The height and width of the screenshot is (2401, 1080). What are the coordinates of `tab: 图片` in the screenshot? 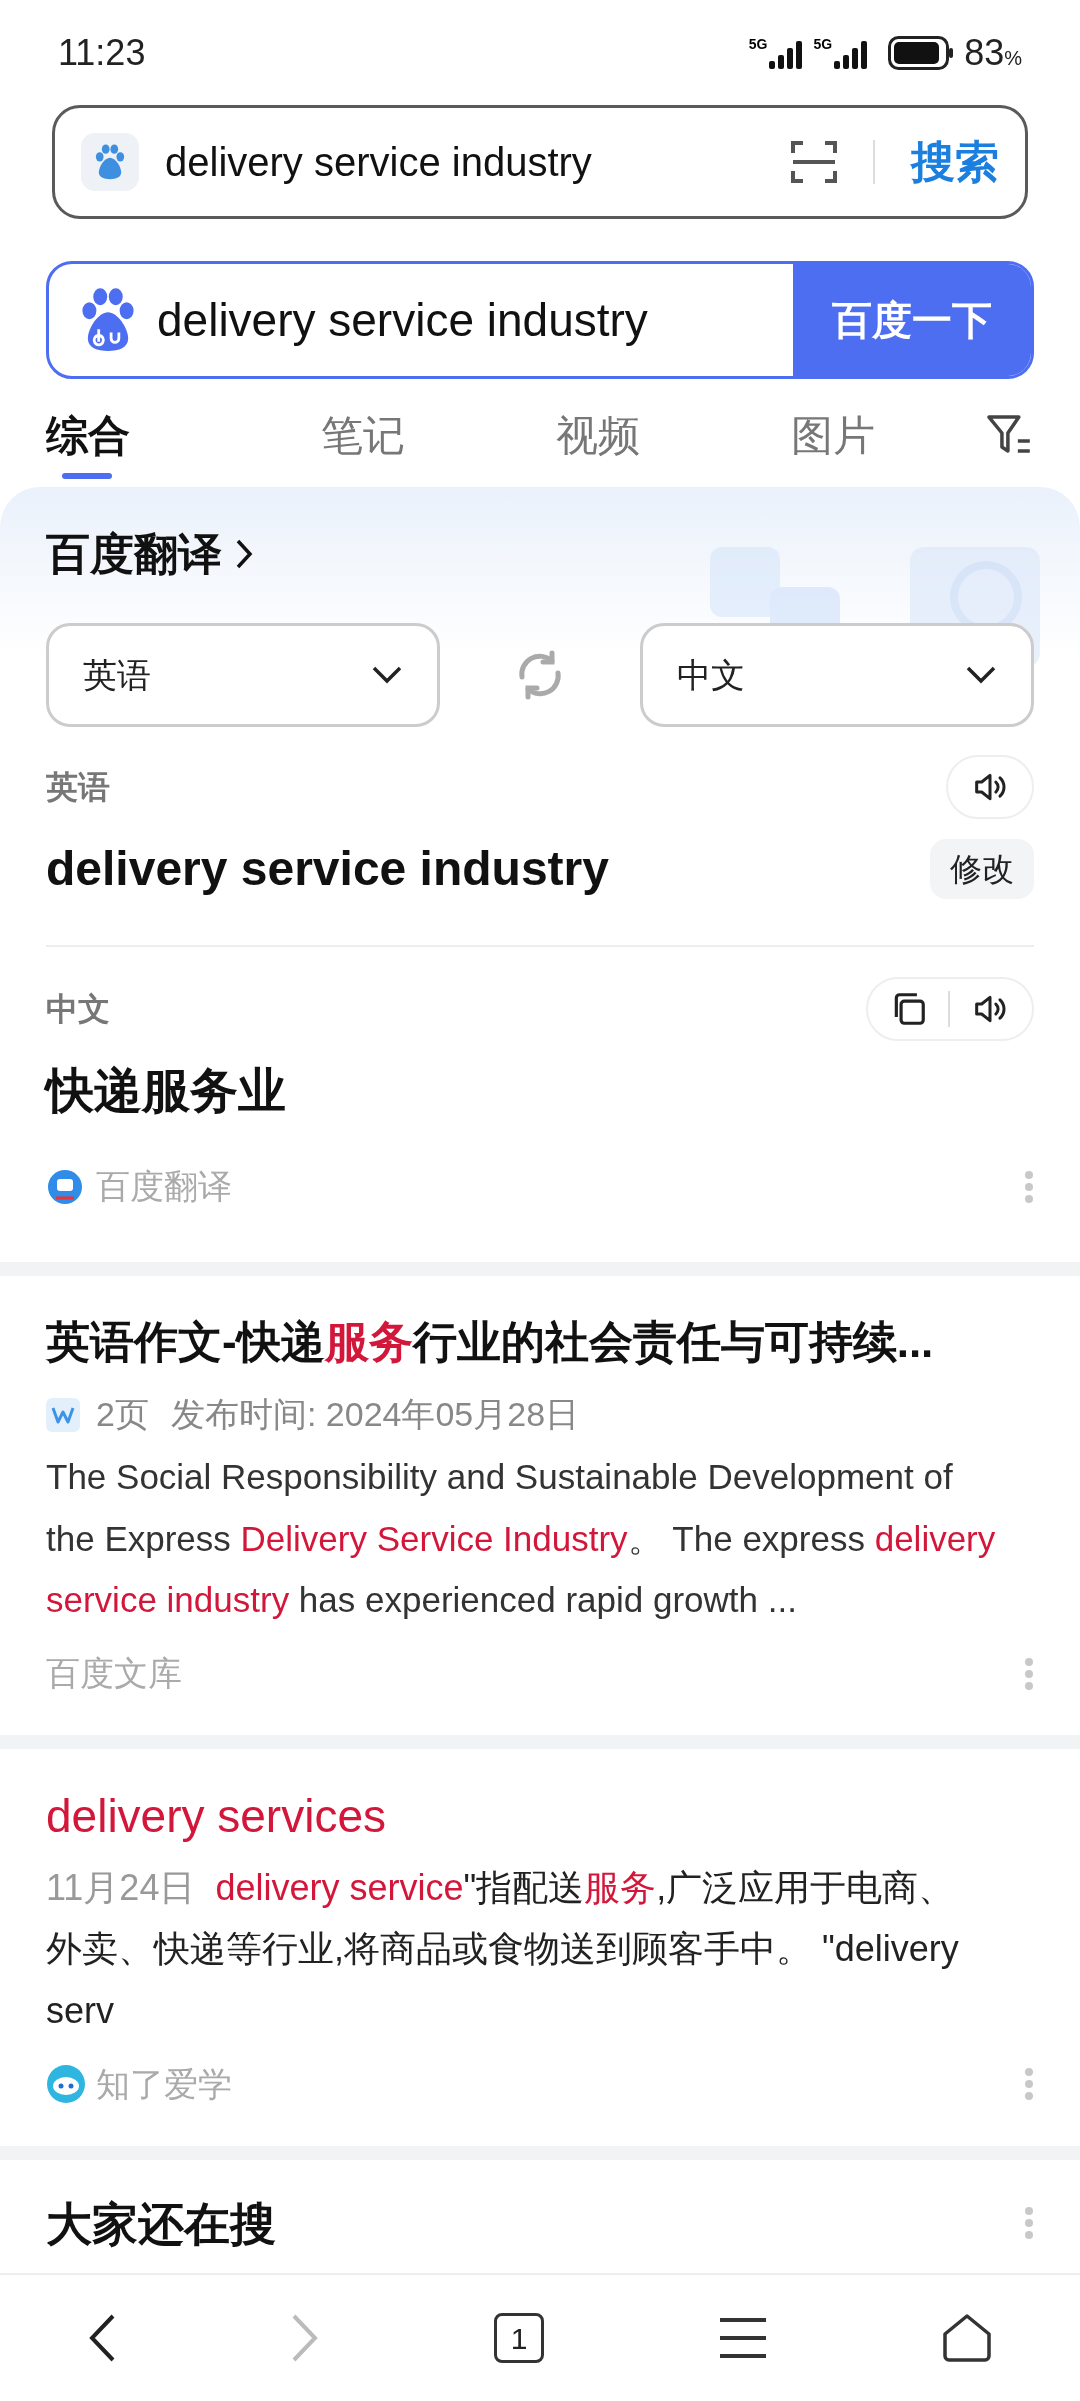 It's located at (869, 435).